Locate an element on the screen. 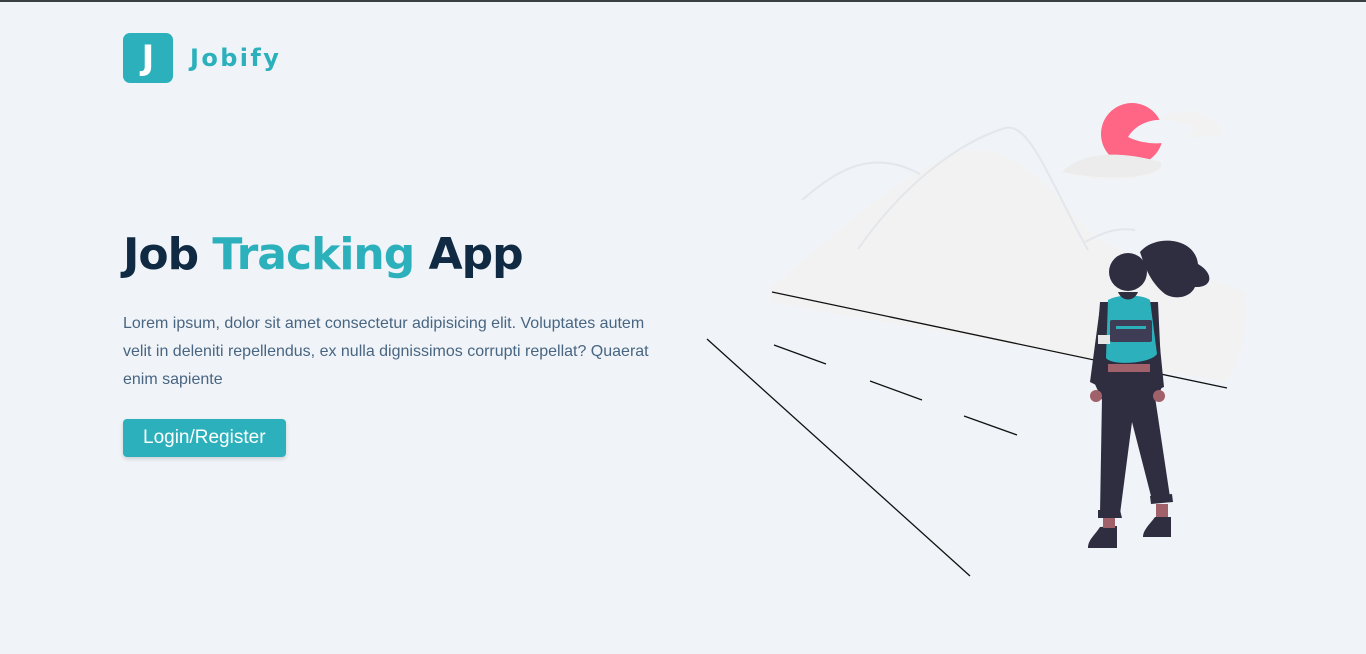  login-register-button: Login/Register is located at coordinates (204, 438).